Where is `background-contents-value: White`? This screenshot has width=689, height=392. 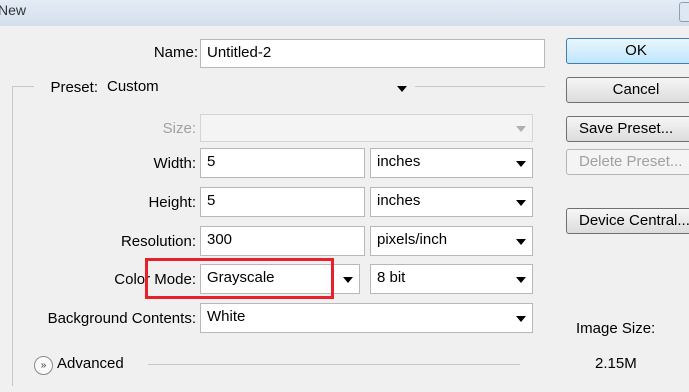
background-contents-value: White is located at coordinates (226, 316).